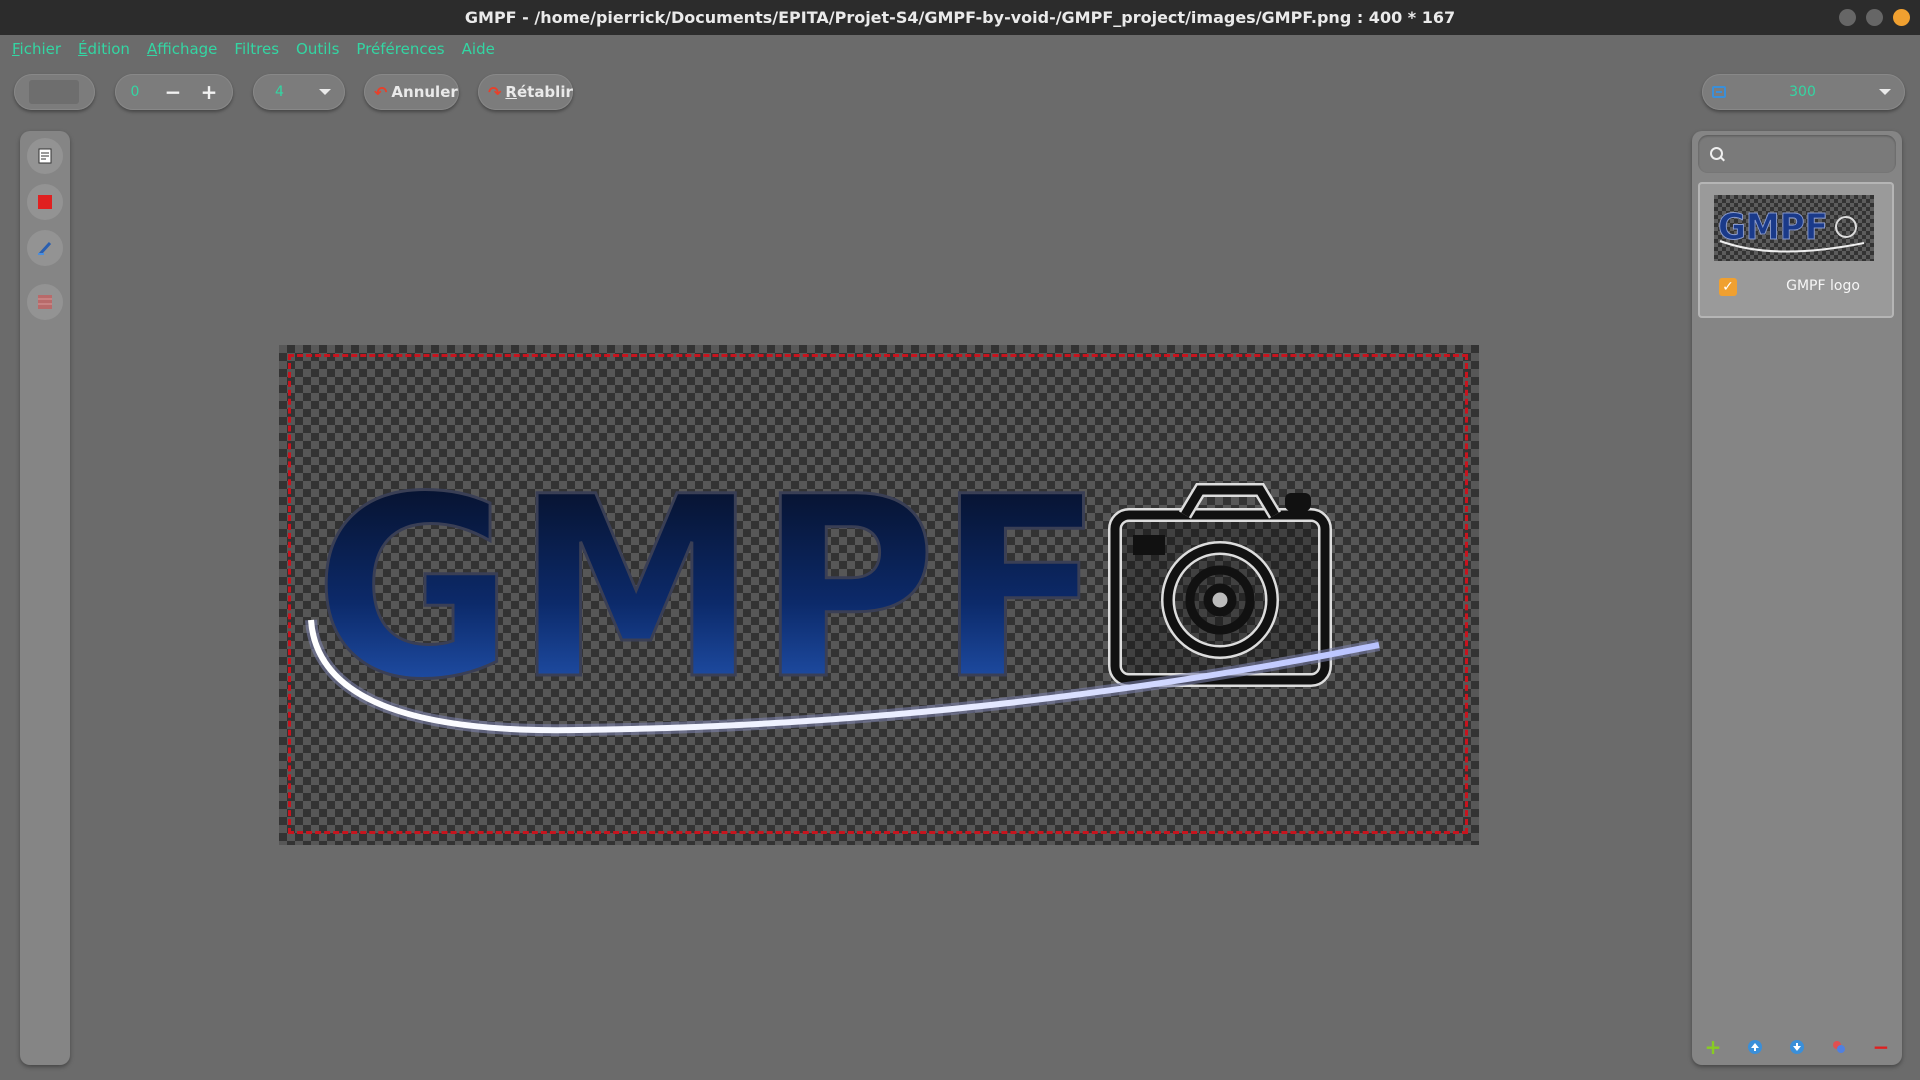 The width and height of the screenshot is (1920, 1080). I want to click on minus-icon: −, so click(1881, 1047).